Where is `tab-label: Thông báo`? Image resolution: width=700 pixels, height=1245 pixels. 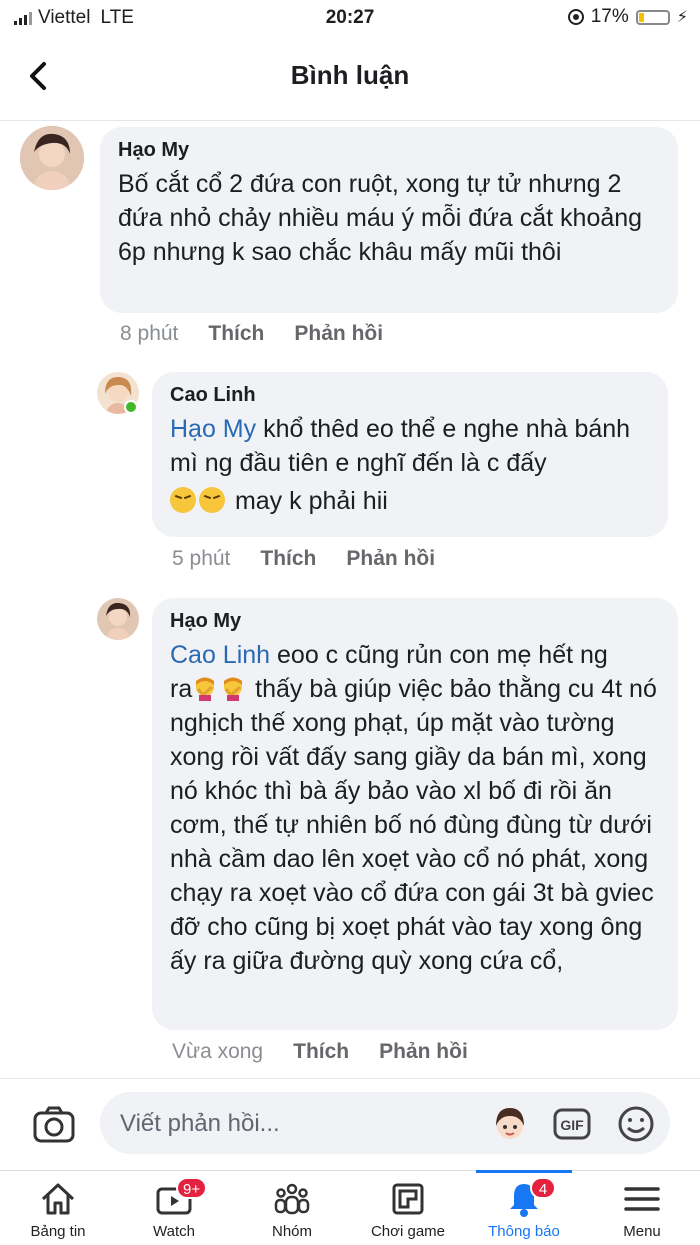 tab-label: Thông báo is located at coordinates (524, 1231).